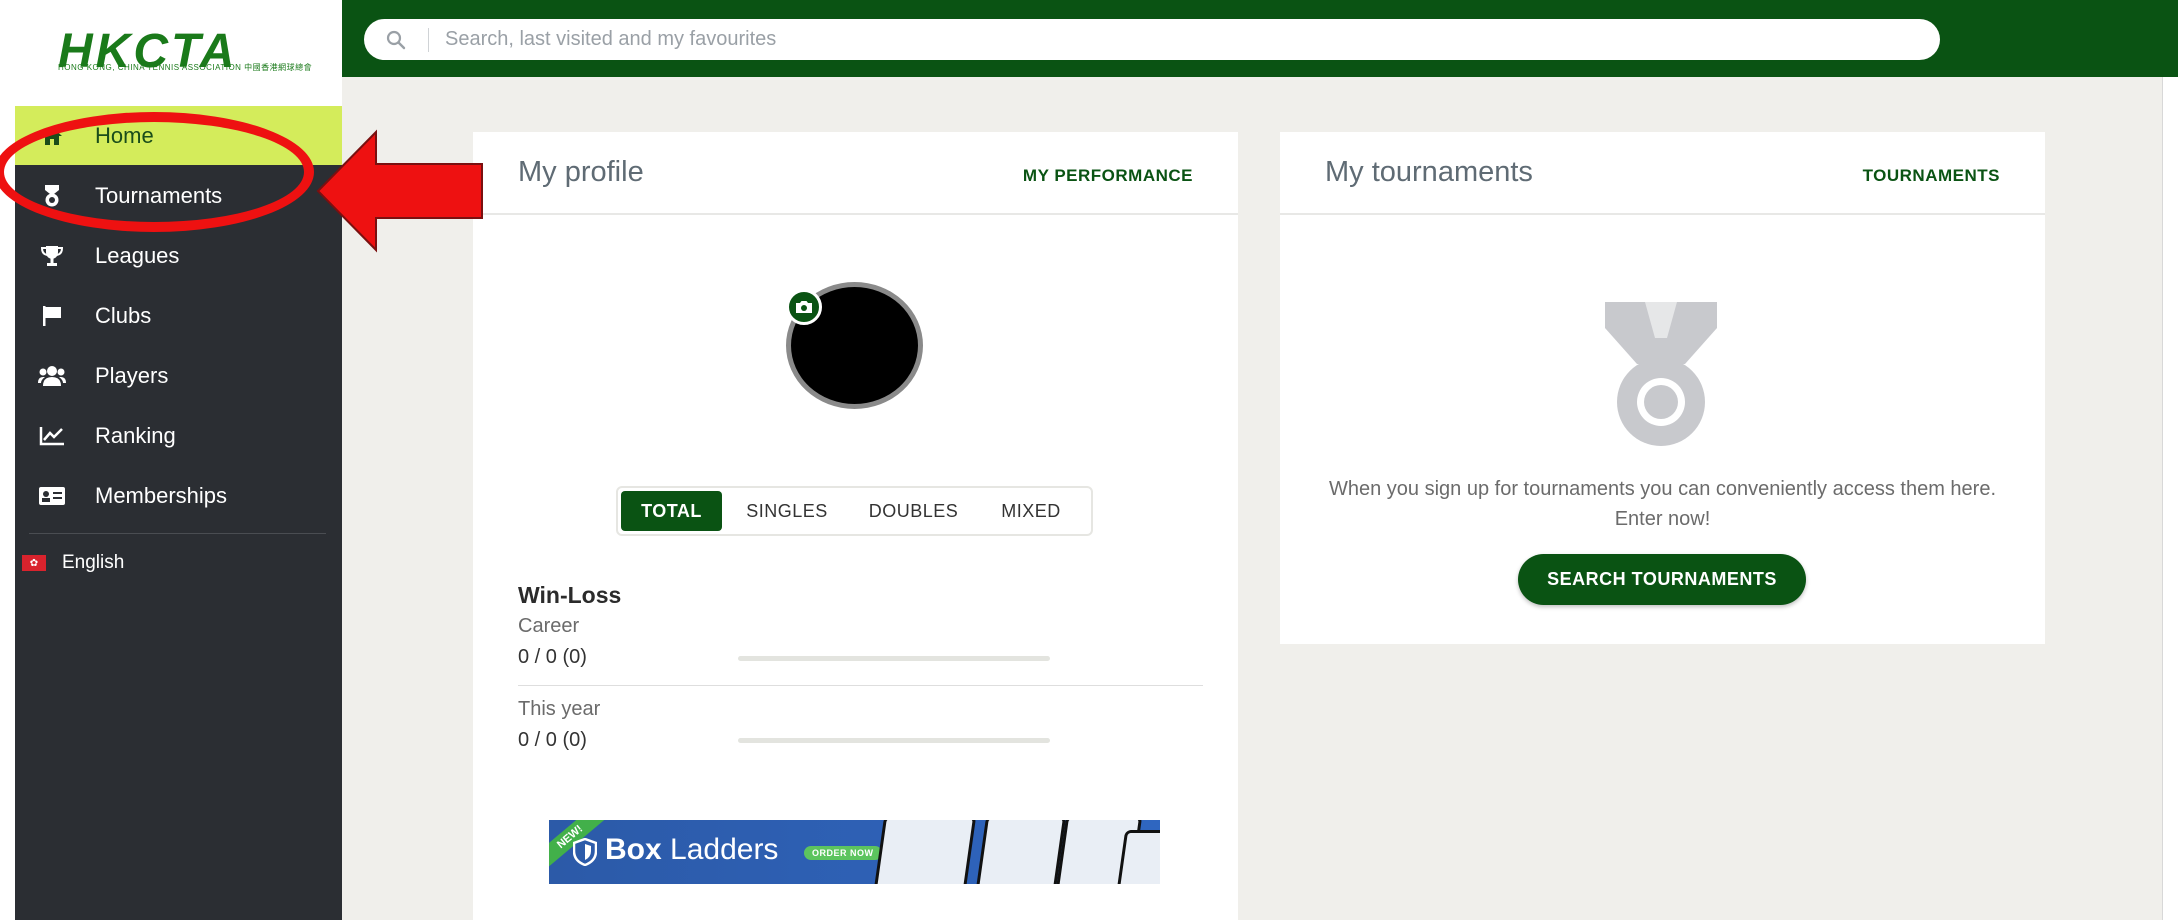  Describe the element at coordinates (804, 307) in the screenshot. I see `camera-icon` at that location.